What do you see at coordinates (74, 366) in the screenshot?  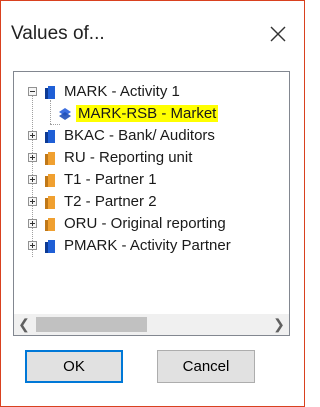 I see `ok-button: OK` at bounding box center [74, 366].